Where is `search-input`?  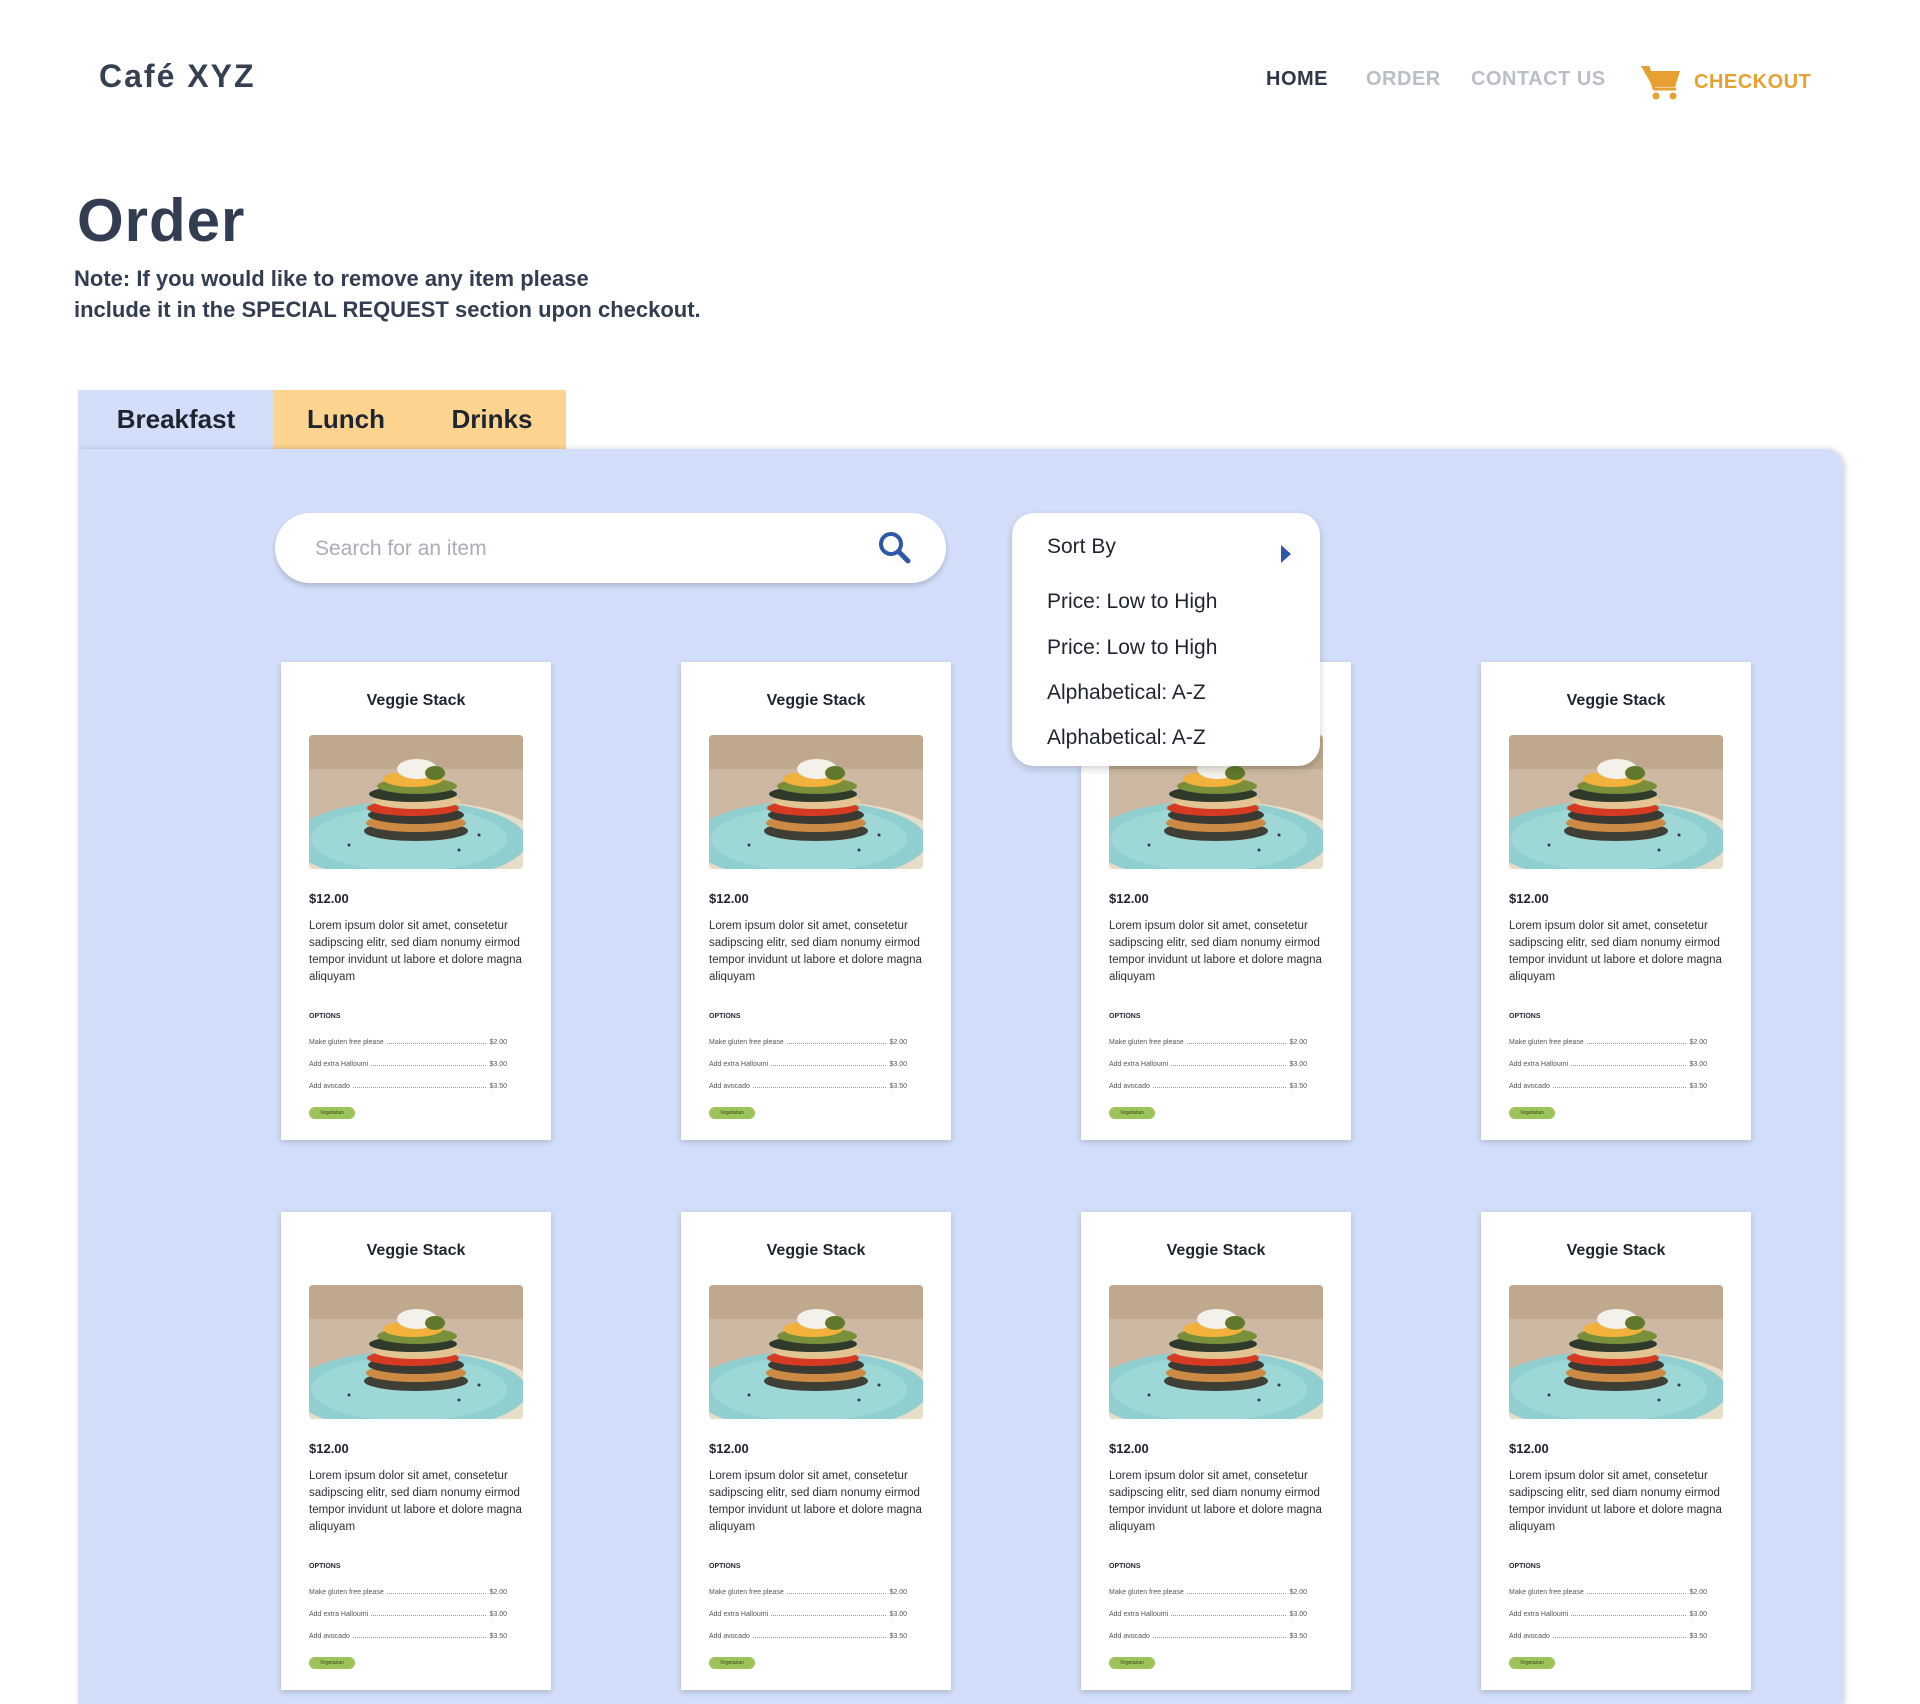 search-input is located at coordinates (585, 549).